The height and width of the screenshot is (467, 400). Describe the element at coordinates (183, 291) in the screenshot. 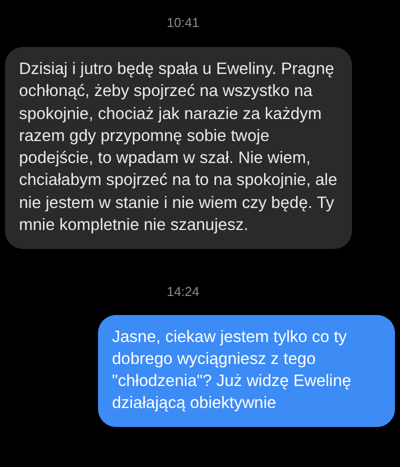

I see `timestamp: 14:24` at that location.